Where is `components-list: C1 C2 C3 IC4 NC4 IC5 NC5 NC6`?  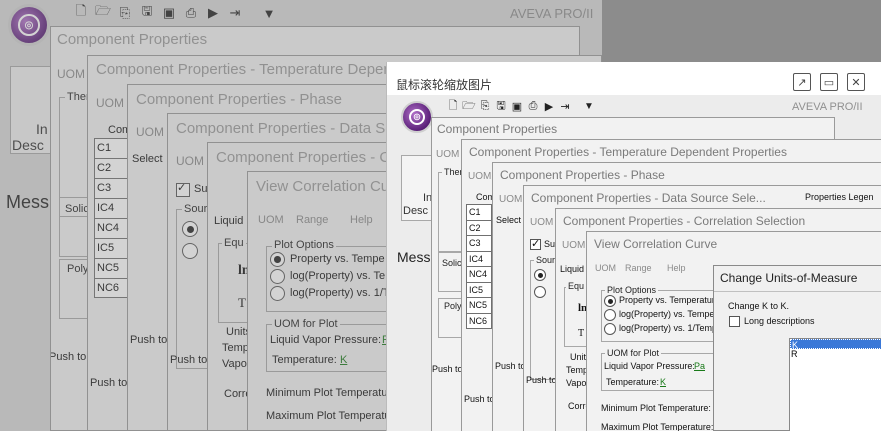
components-list: C1 C2 C3 IC4 NC4 IC5 NC5 NC6 is located at coordinates (479, 266).